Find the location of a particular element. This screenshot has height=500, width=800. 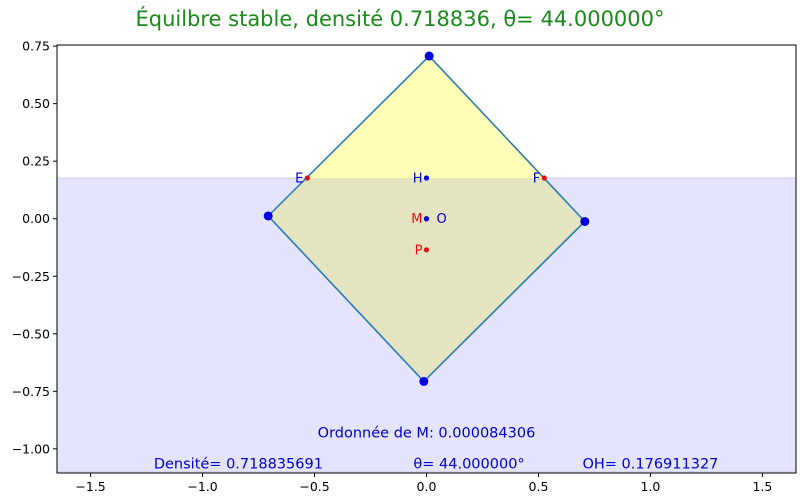

point-label-f: F is located at coordinates (536, 179).